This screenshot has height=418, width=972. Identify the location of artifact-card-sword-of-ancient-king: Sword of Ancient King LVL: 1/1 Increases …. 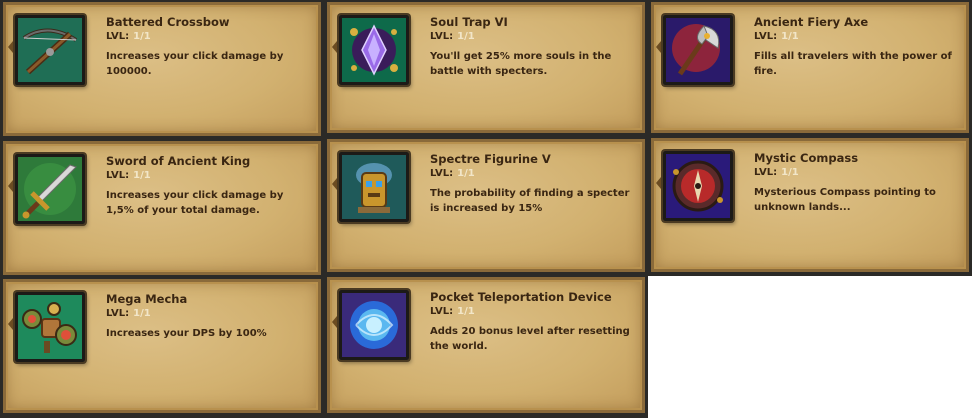
(162, 208).